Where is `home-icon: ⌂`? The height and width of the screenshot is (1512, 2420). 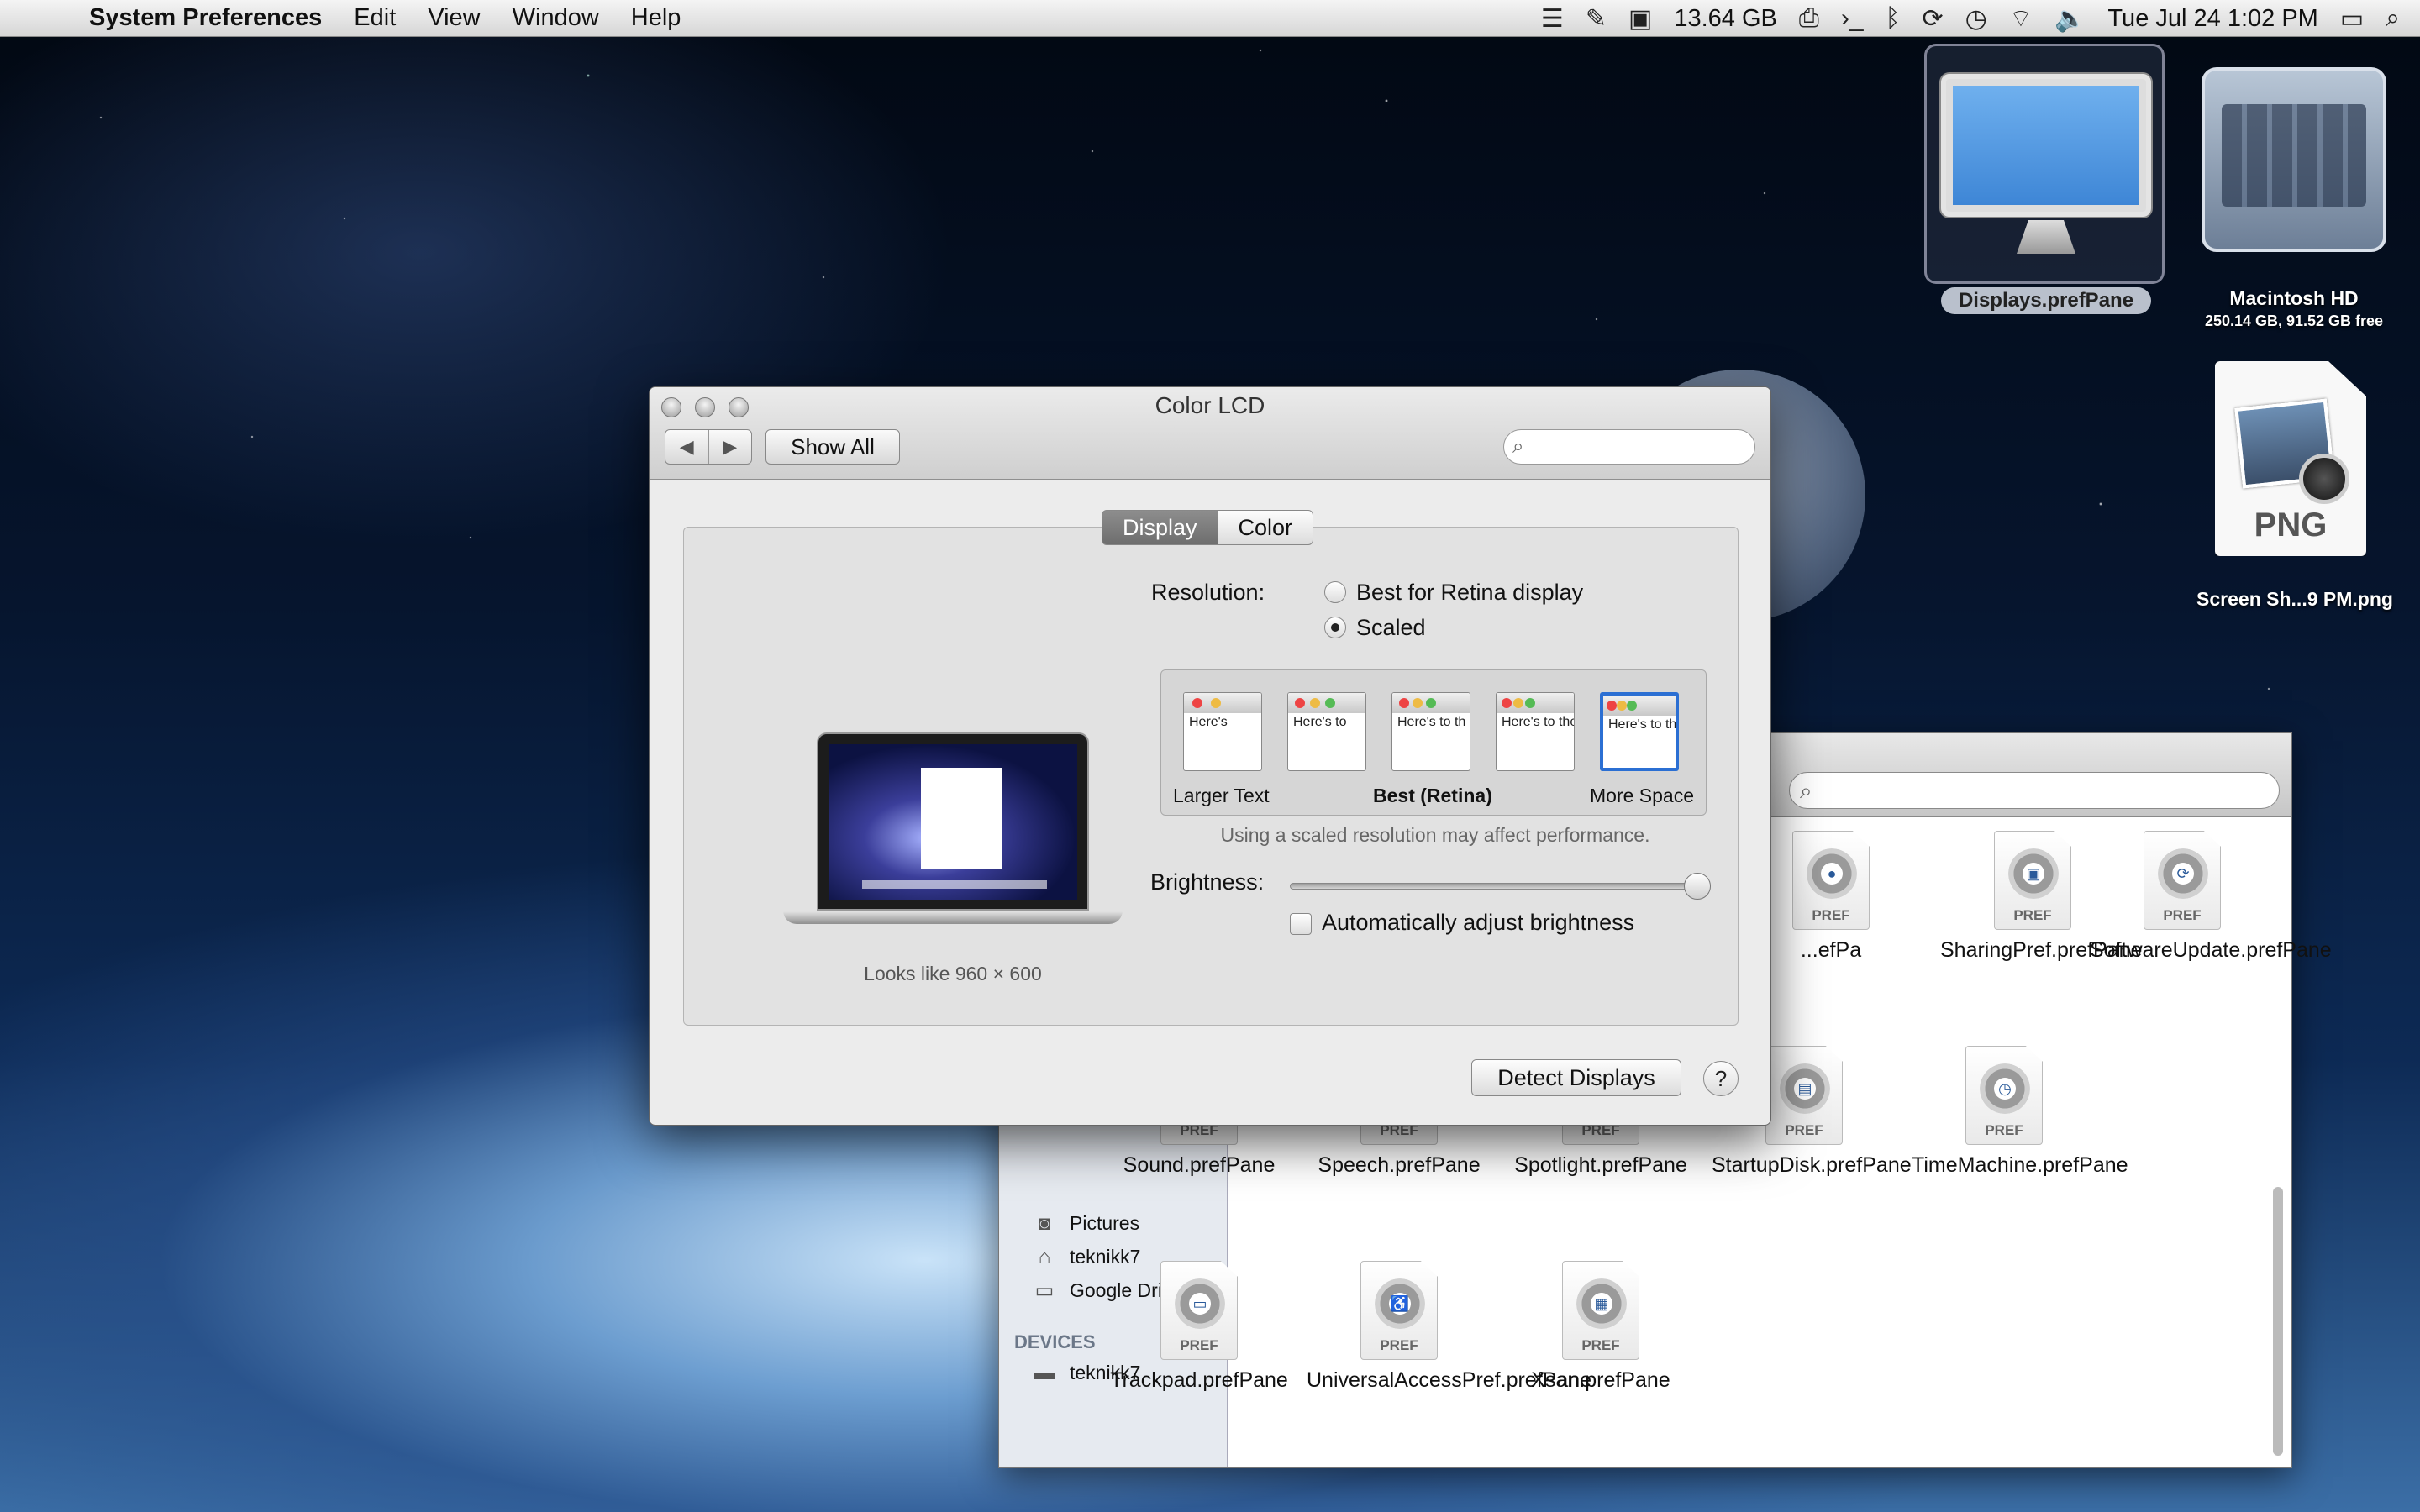
home-icon: ⌂ is located at coordinates (1044, 1256).